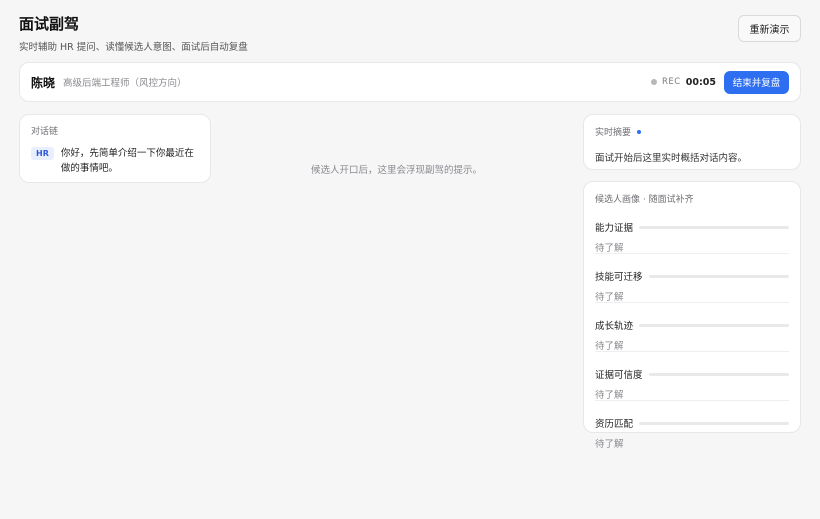  Describe the element at coordinates (397, 170) in the screenshot. I see `copilot-hint-placeholder: 候选人开口后，这里会浮现副驾的提示。` at that location.